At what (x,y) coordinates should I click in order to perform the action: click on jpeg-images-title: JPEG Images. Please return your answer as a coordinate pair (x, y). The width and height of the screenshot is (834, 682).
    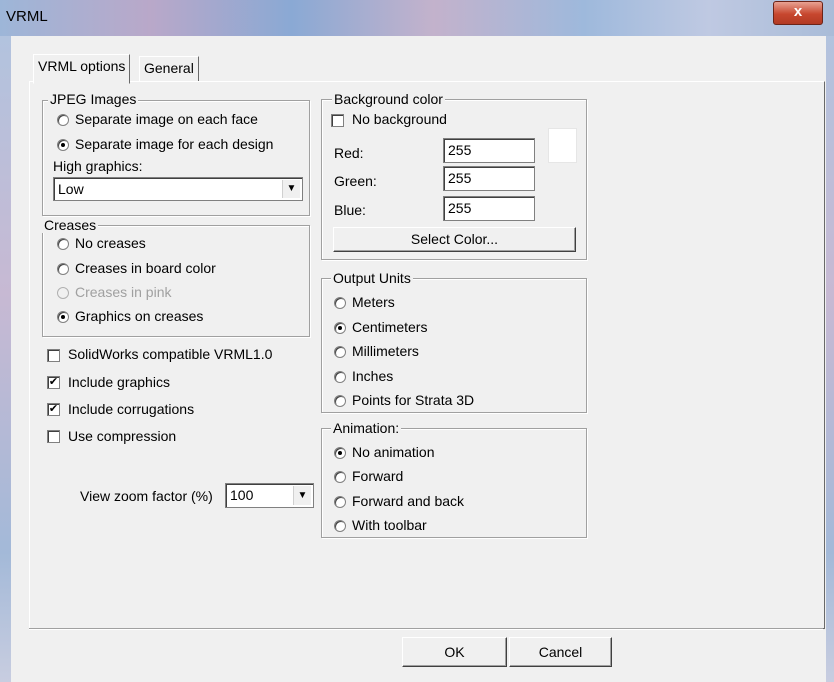
    Looking at the image, I should click on (93, 99).